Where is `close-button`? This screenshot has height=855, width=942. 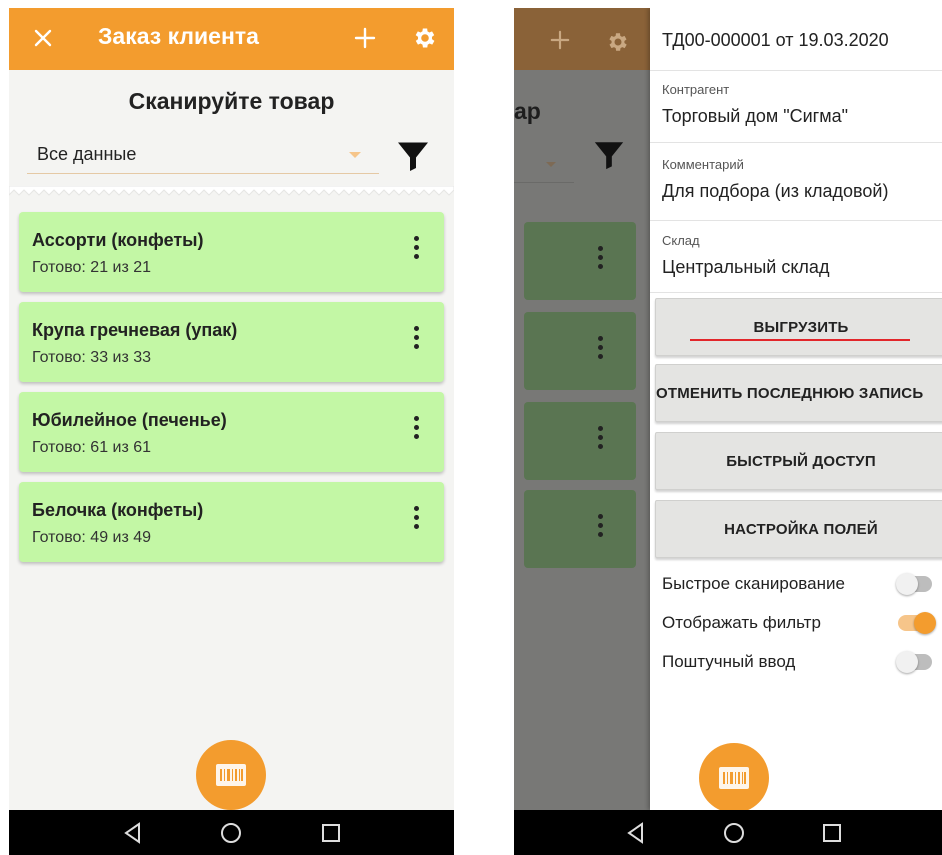 close-button is located at coordinates (43, 38).